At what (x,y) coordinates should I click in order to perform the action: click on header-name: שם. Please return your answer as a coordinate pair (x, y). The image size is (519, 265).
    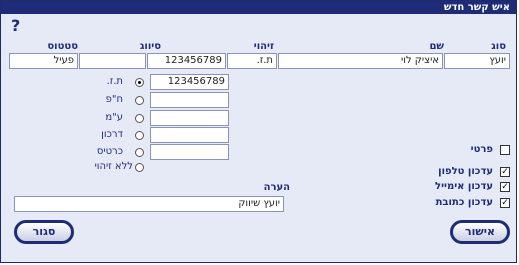
    Looking at the image, I should click on (436, 46).